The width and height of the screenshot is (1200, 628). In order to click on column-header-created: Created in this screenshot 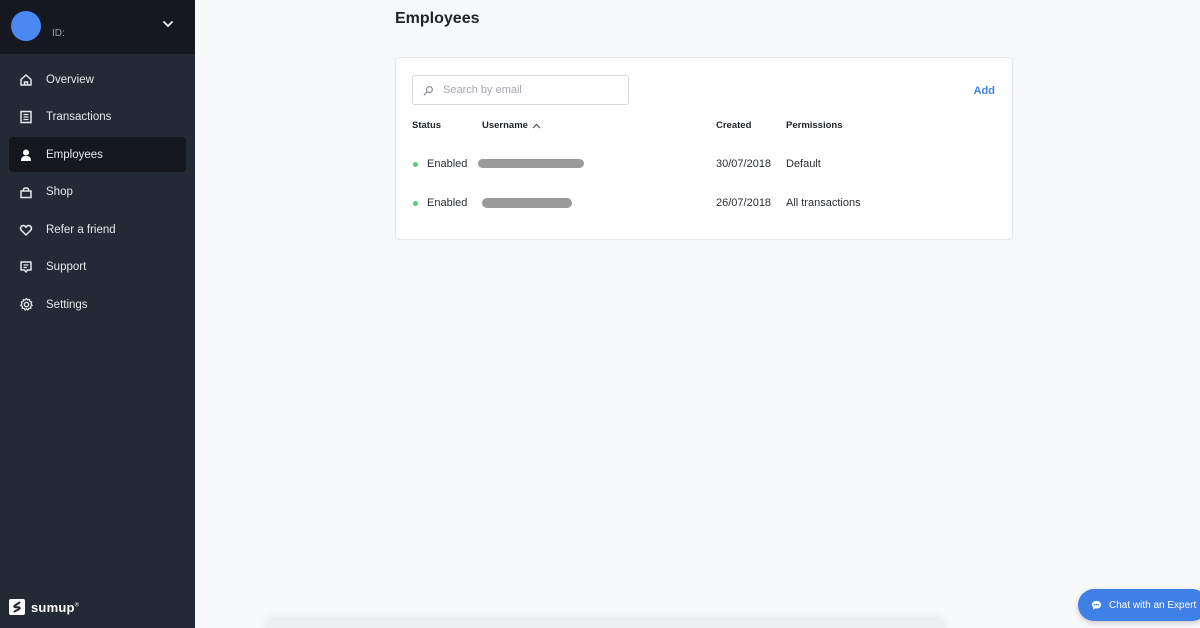, I will do `click(733, 125)`.